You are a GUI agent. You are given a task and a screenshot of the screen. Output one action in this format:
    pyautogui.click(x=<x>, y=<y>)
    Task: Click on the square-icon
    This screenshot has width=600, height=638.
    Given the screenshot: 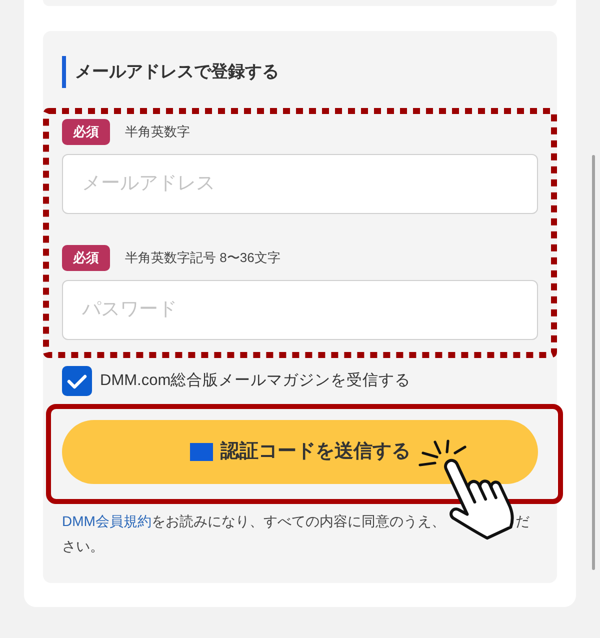 What is the action you would take?
    pyautogui.click(x=201, y=452)
    